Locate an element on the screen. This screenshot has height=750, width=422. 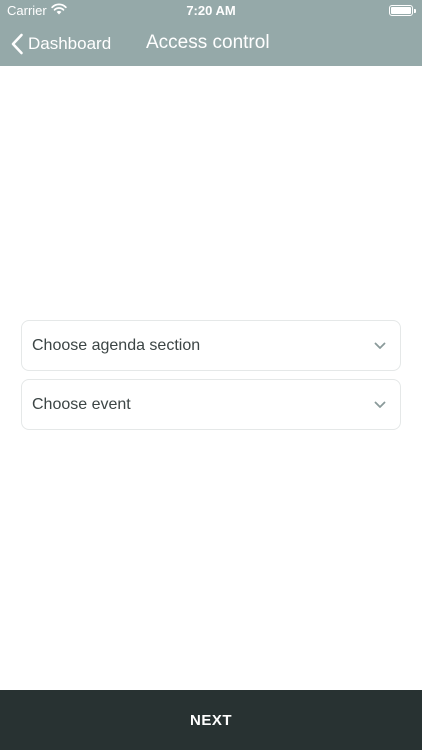
battery-icon is located at coordinates (402, 10).